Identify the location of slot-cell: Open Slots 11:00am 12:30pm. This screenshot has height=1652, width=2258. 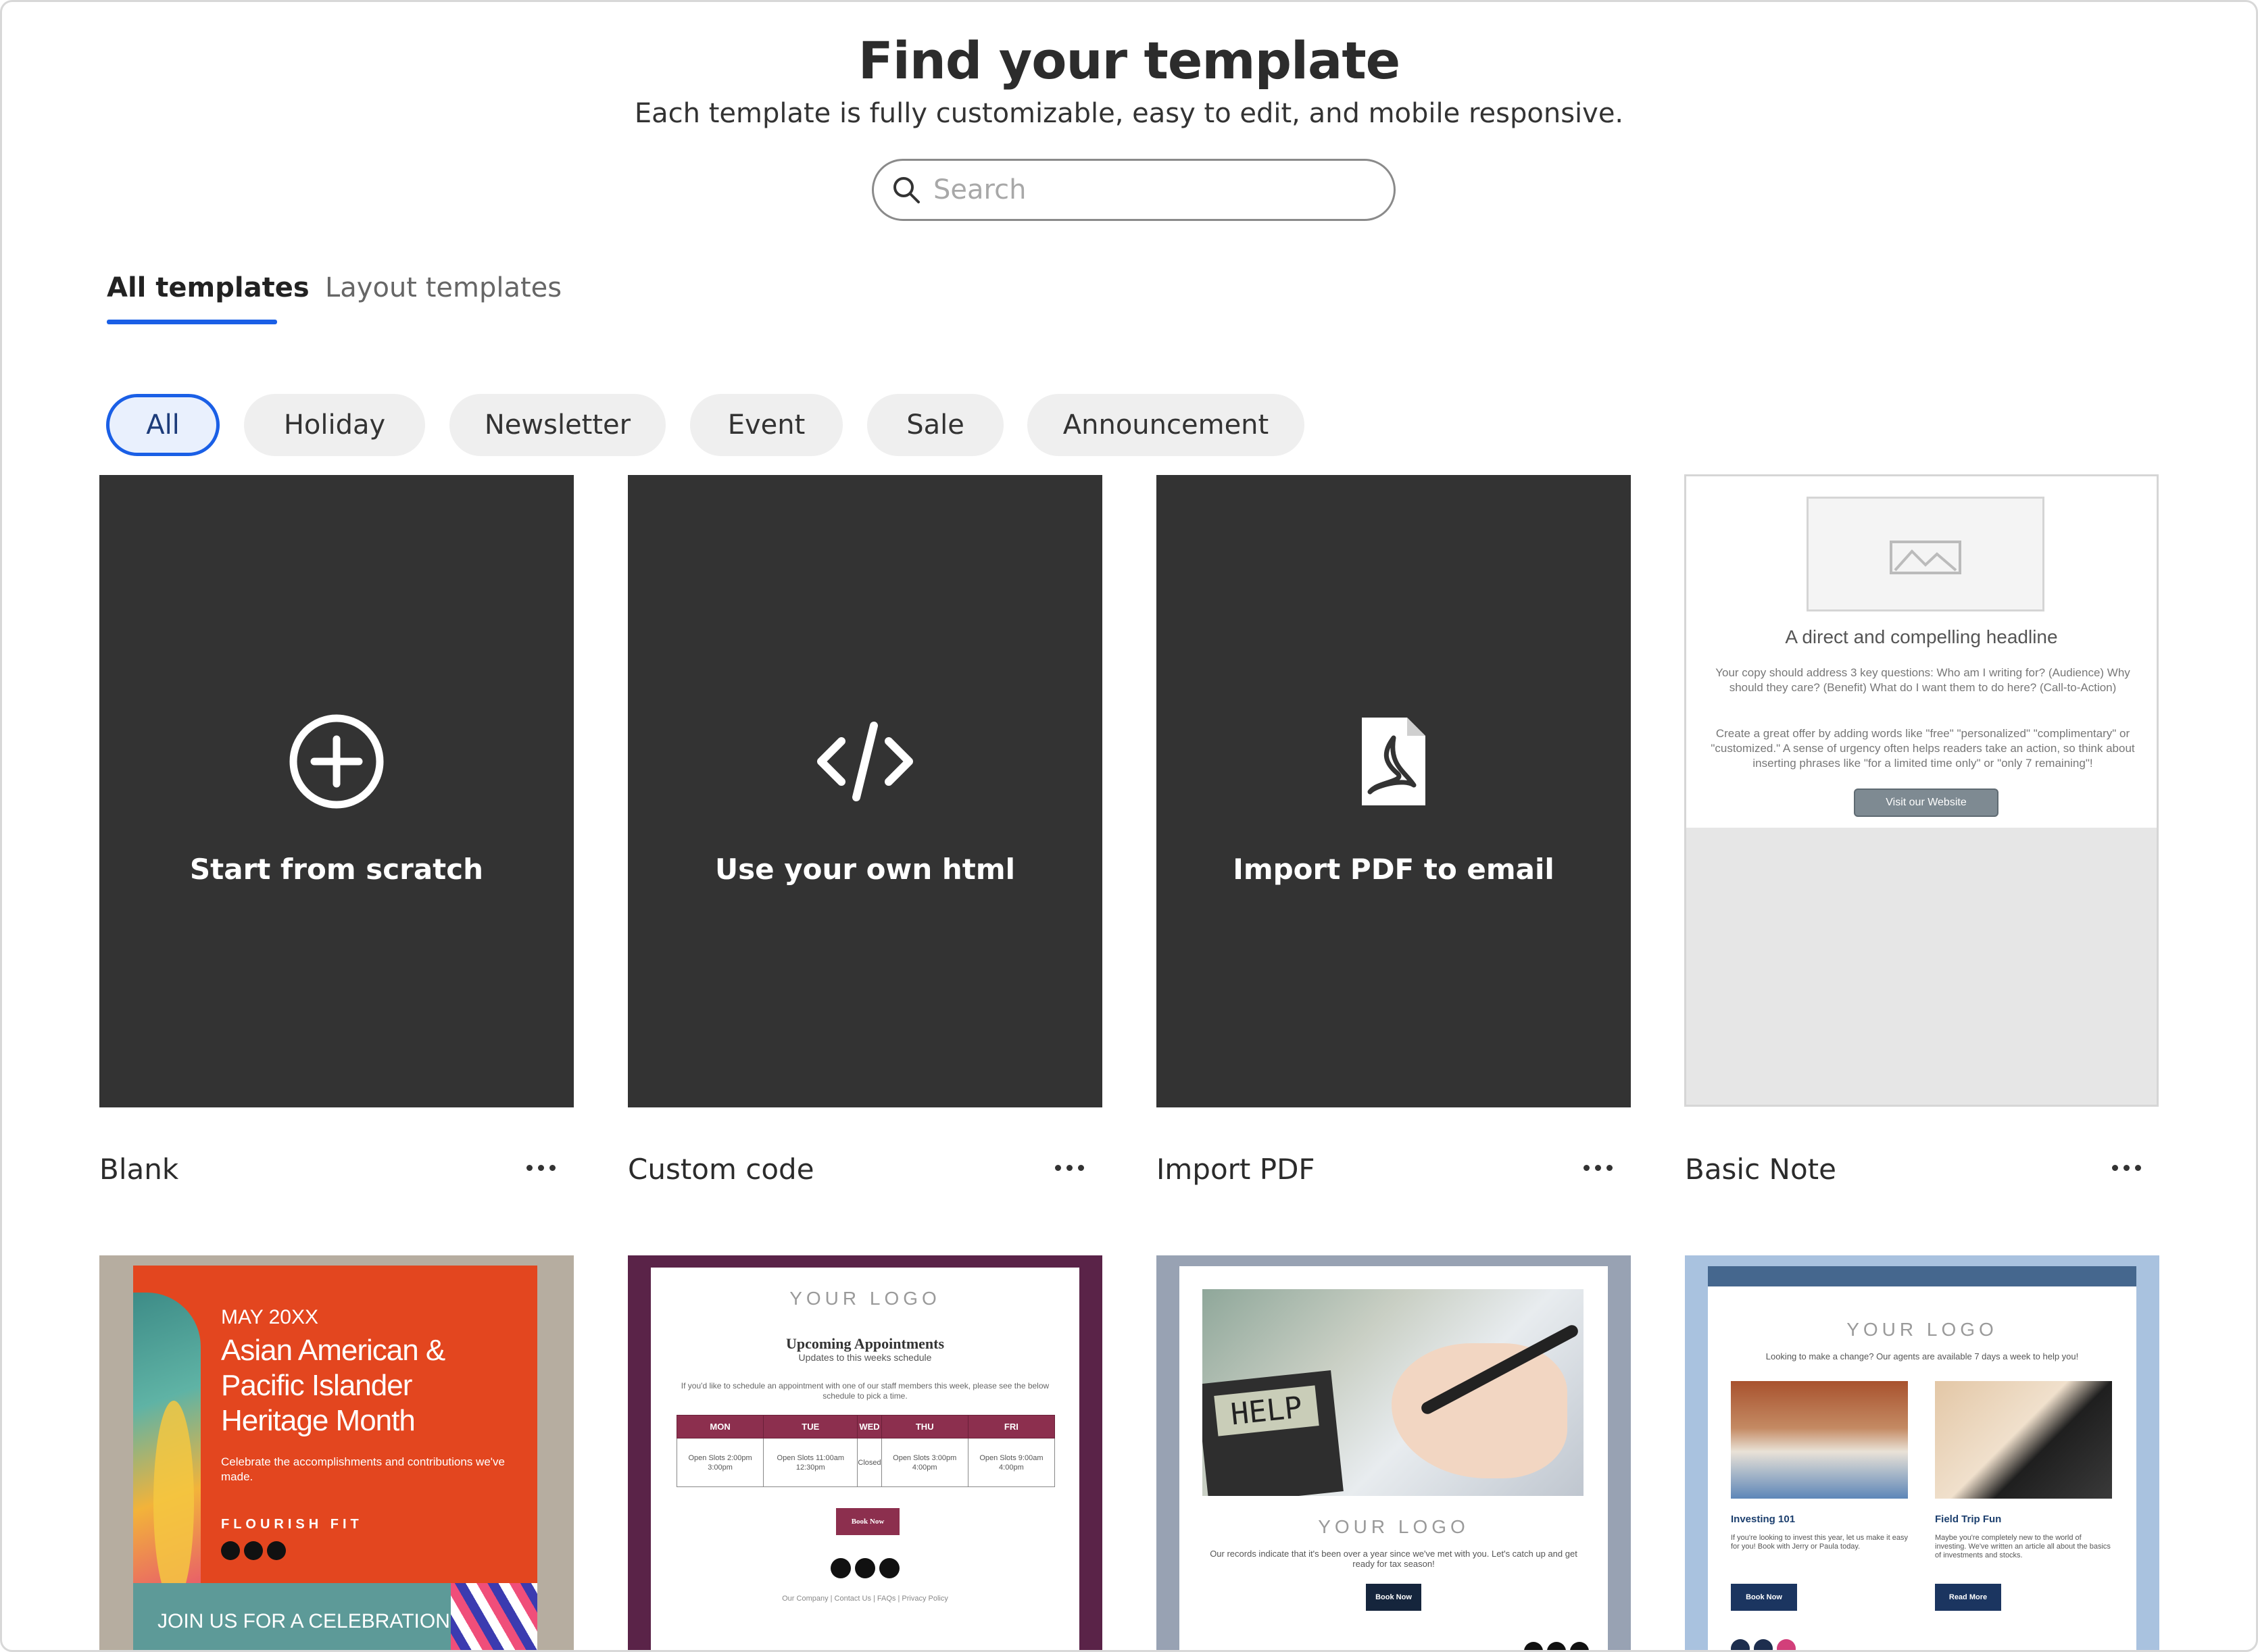
(810, 1462).